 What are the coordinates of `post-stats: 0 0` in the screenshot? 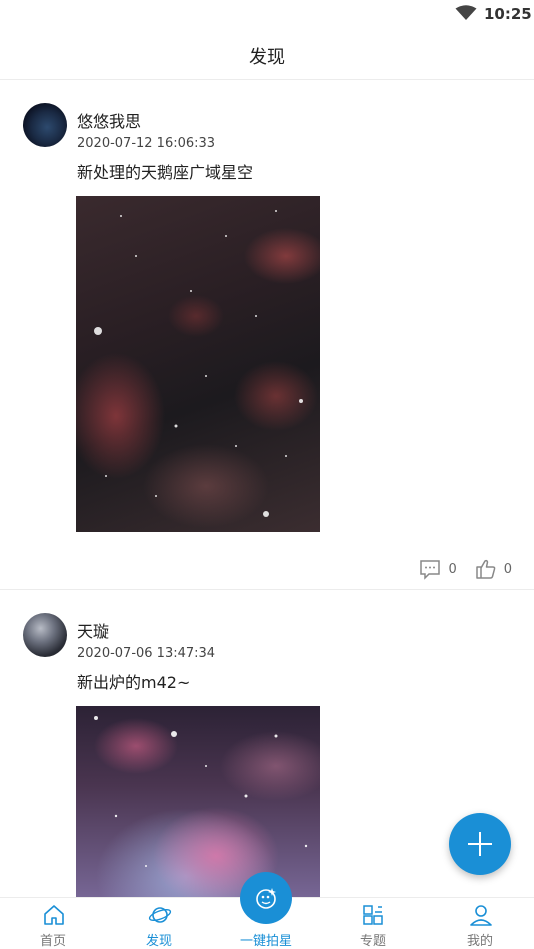 It's located at (465, 569).